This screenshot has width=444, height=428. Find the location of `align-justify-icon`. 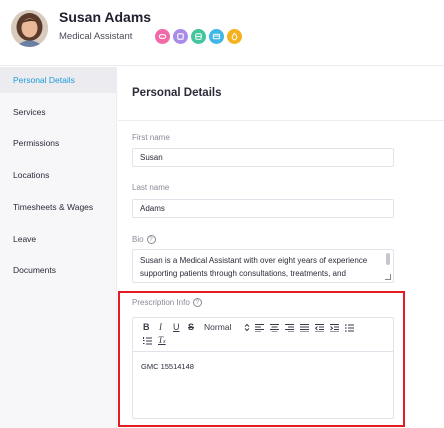

align-justify-icon is located at coordinates (304, 328).